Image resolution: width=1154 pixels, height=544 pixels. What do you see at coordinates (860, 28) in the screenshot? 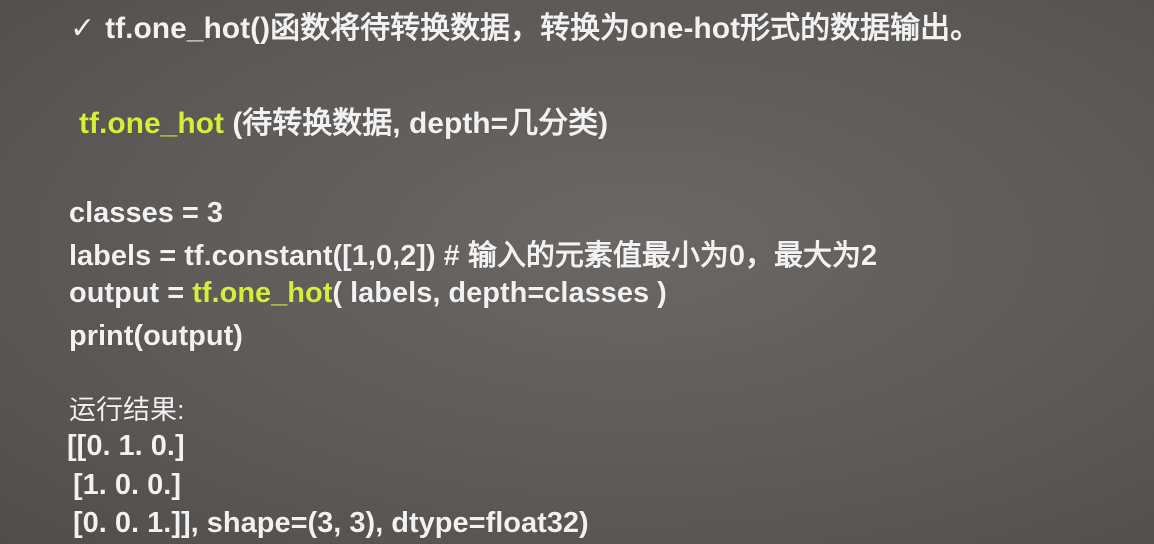
I see `description-text-b: 形式的数据输出。` at bounding box center [860, 28].